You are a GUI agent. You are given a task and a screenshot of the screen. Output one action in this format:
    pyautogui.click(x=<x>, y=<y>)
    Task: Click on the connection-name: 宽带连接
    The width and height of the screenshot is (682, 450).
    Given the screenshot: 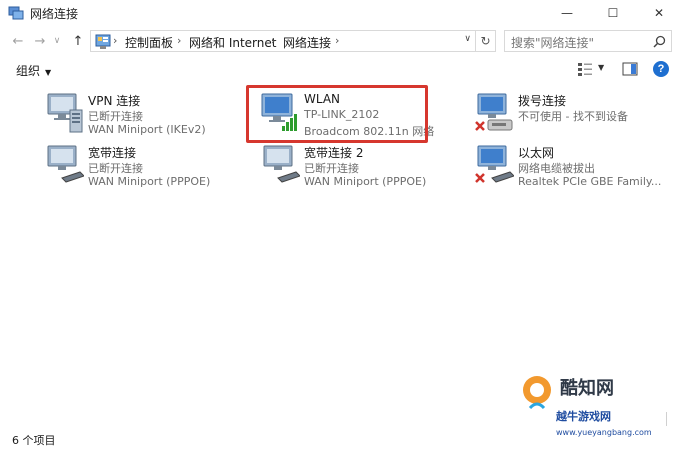 What is the action you would take?
    pyautogui.click(x=112, y=153)
    